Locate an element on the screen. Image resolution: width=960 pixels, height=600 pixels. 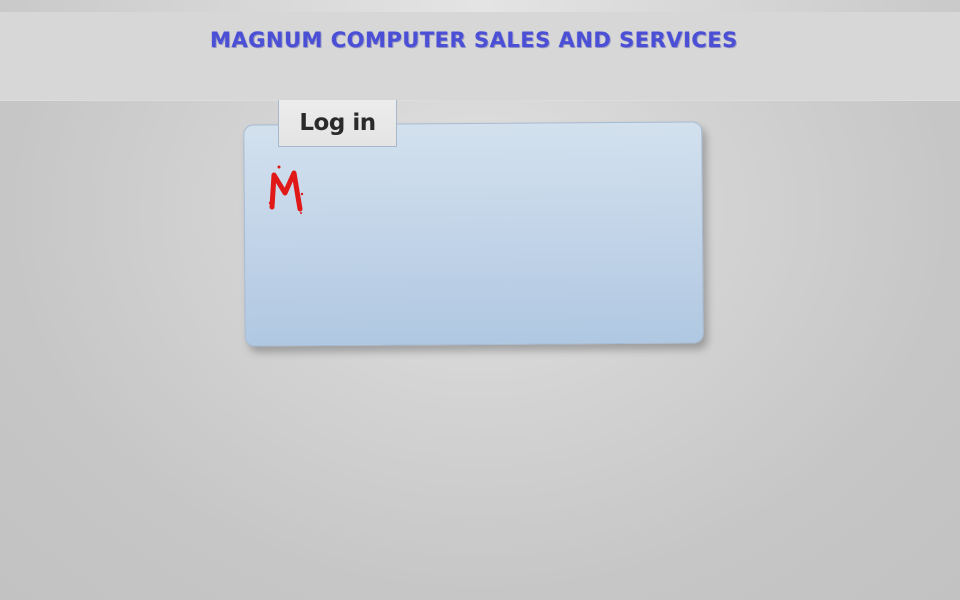
top-strip is located at coordinates (480, 6).